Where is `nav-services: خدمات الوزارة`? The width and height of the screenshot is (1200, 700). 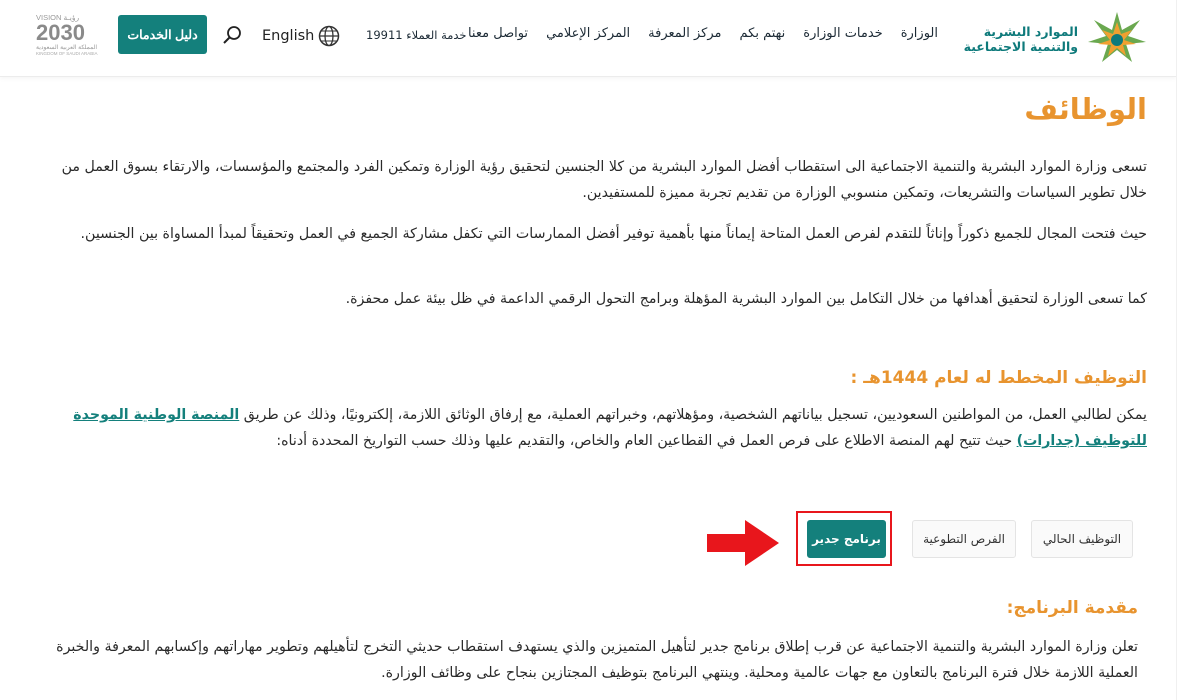
nav-services: خدمات الوزارة is located at coordinates (842, 33).